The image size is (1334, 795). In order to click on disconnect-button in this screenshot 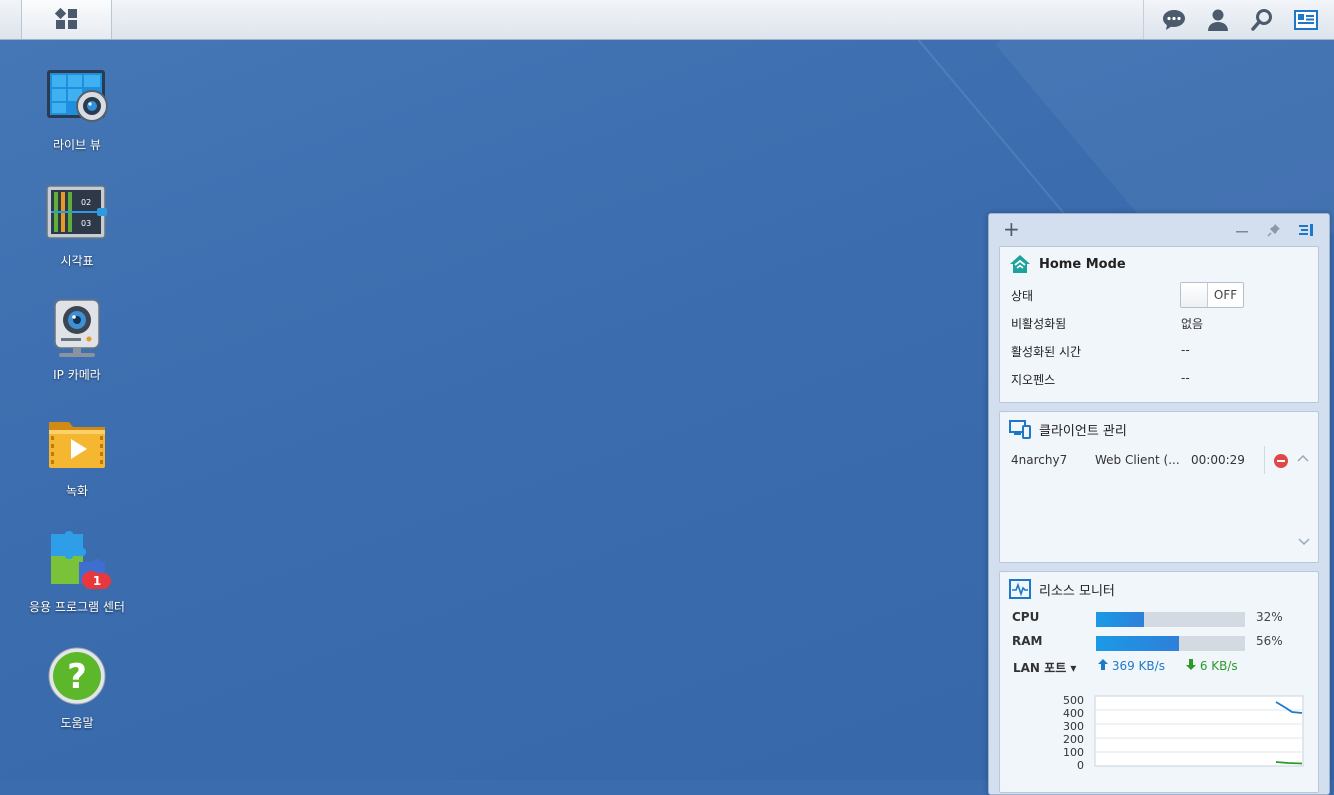, I will do `click(1281, 462)`.